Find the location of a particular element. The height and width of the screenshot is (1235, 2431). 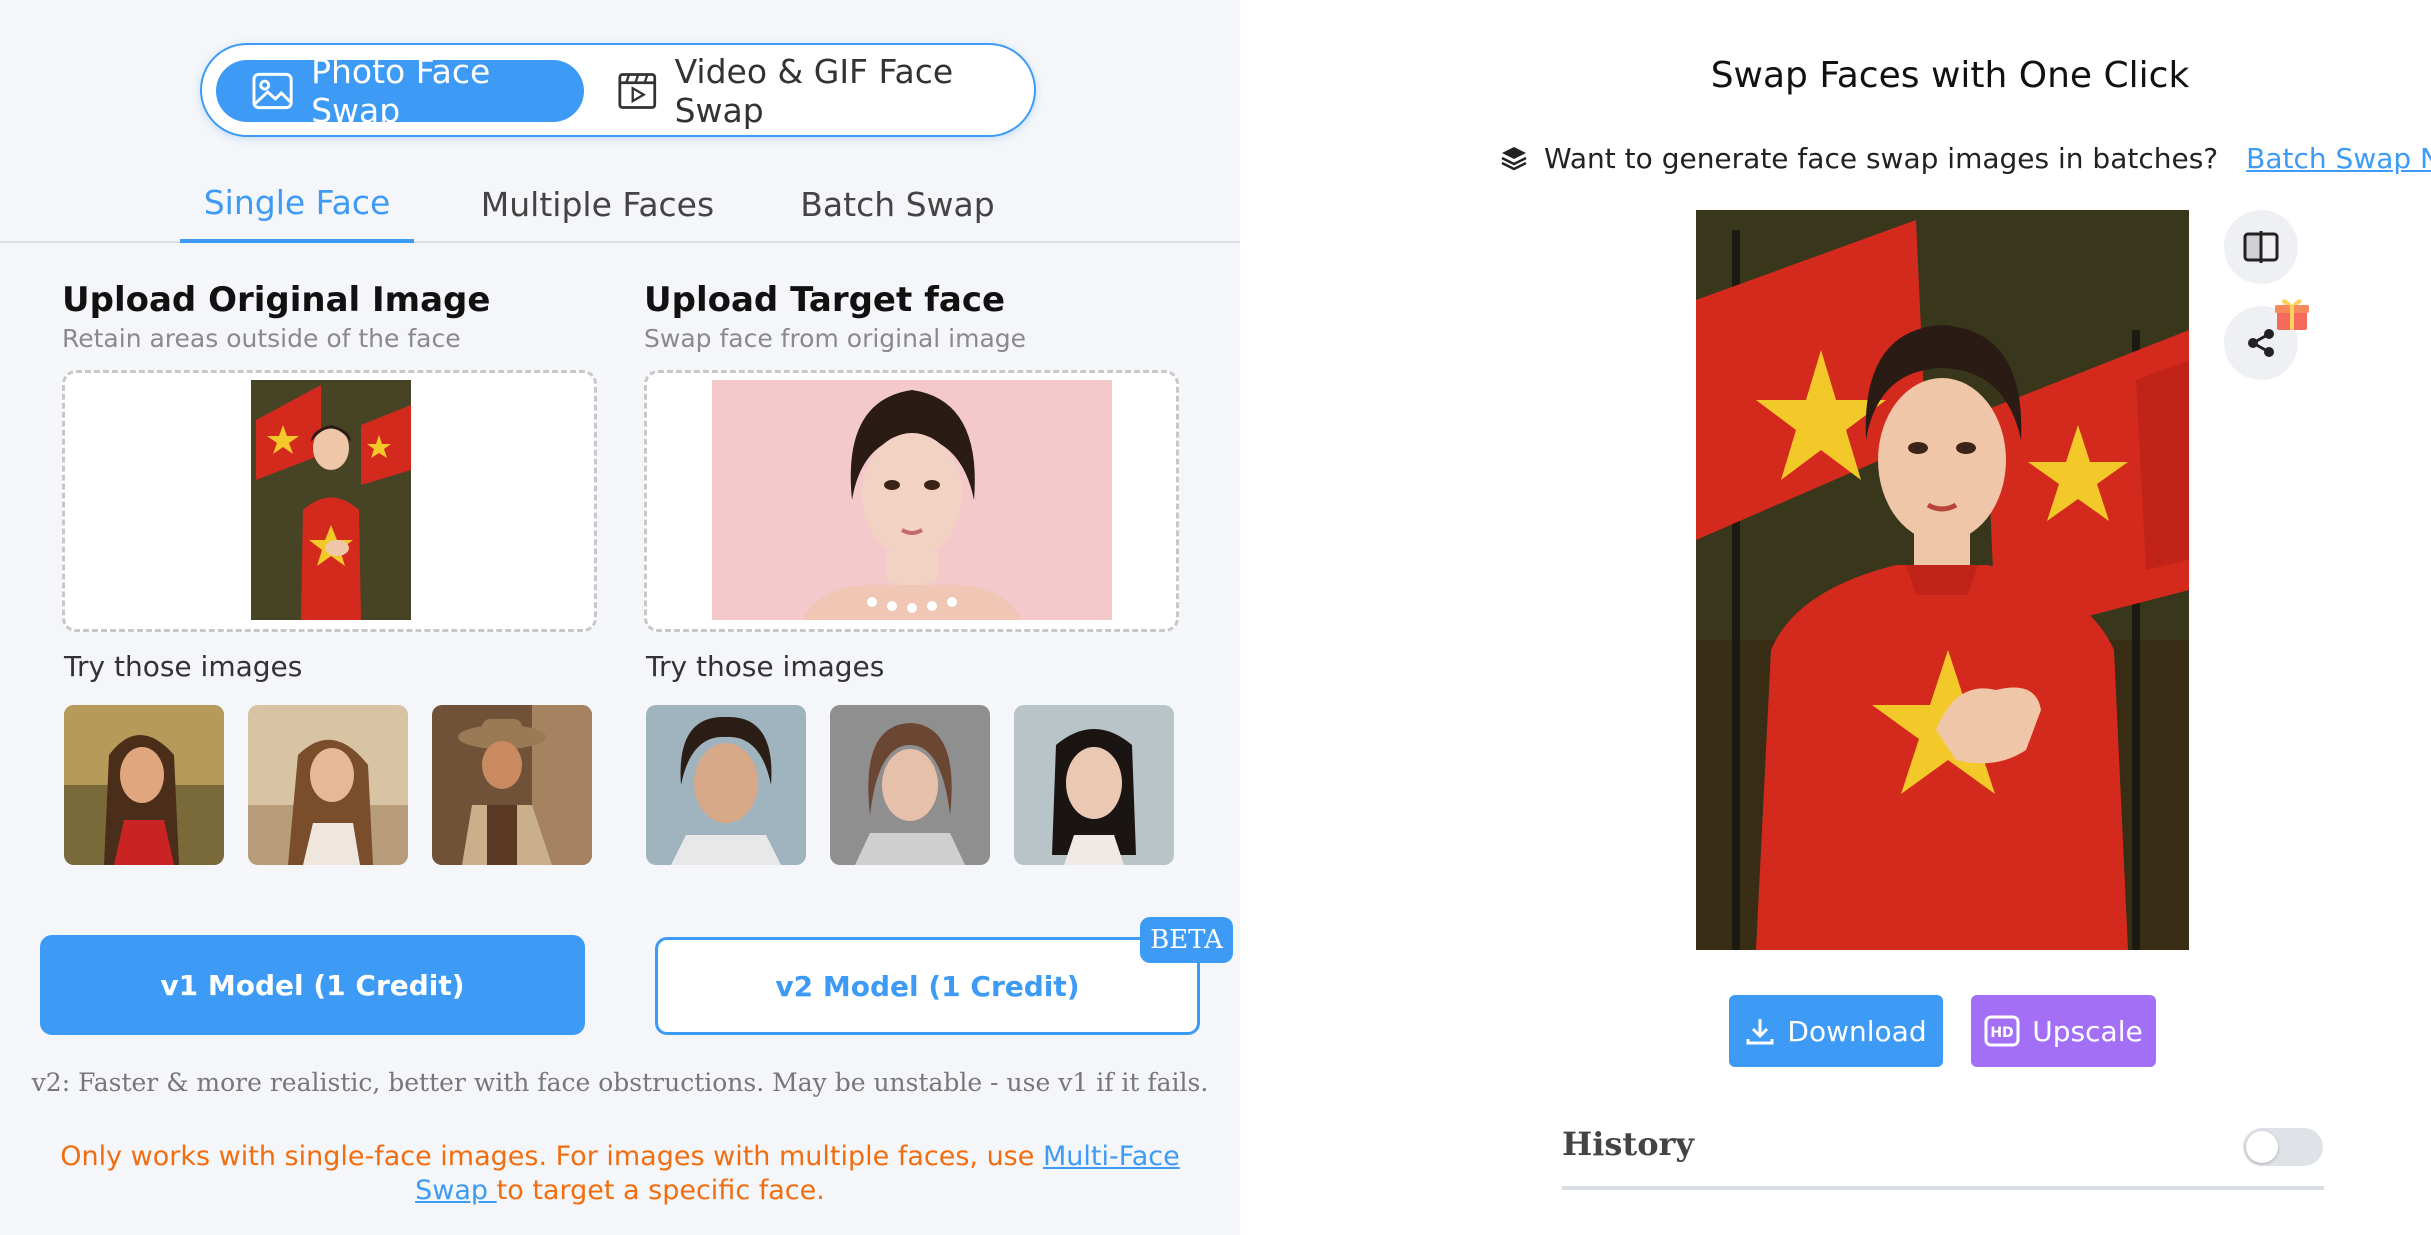

target-face-preview is located at coordinates (912, 500).